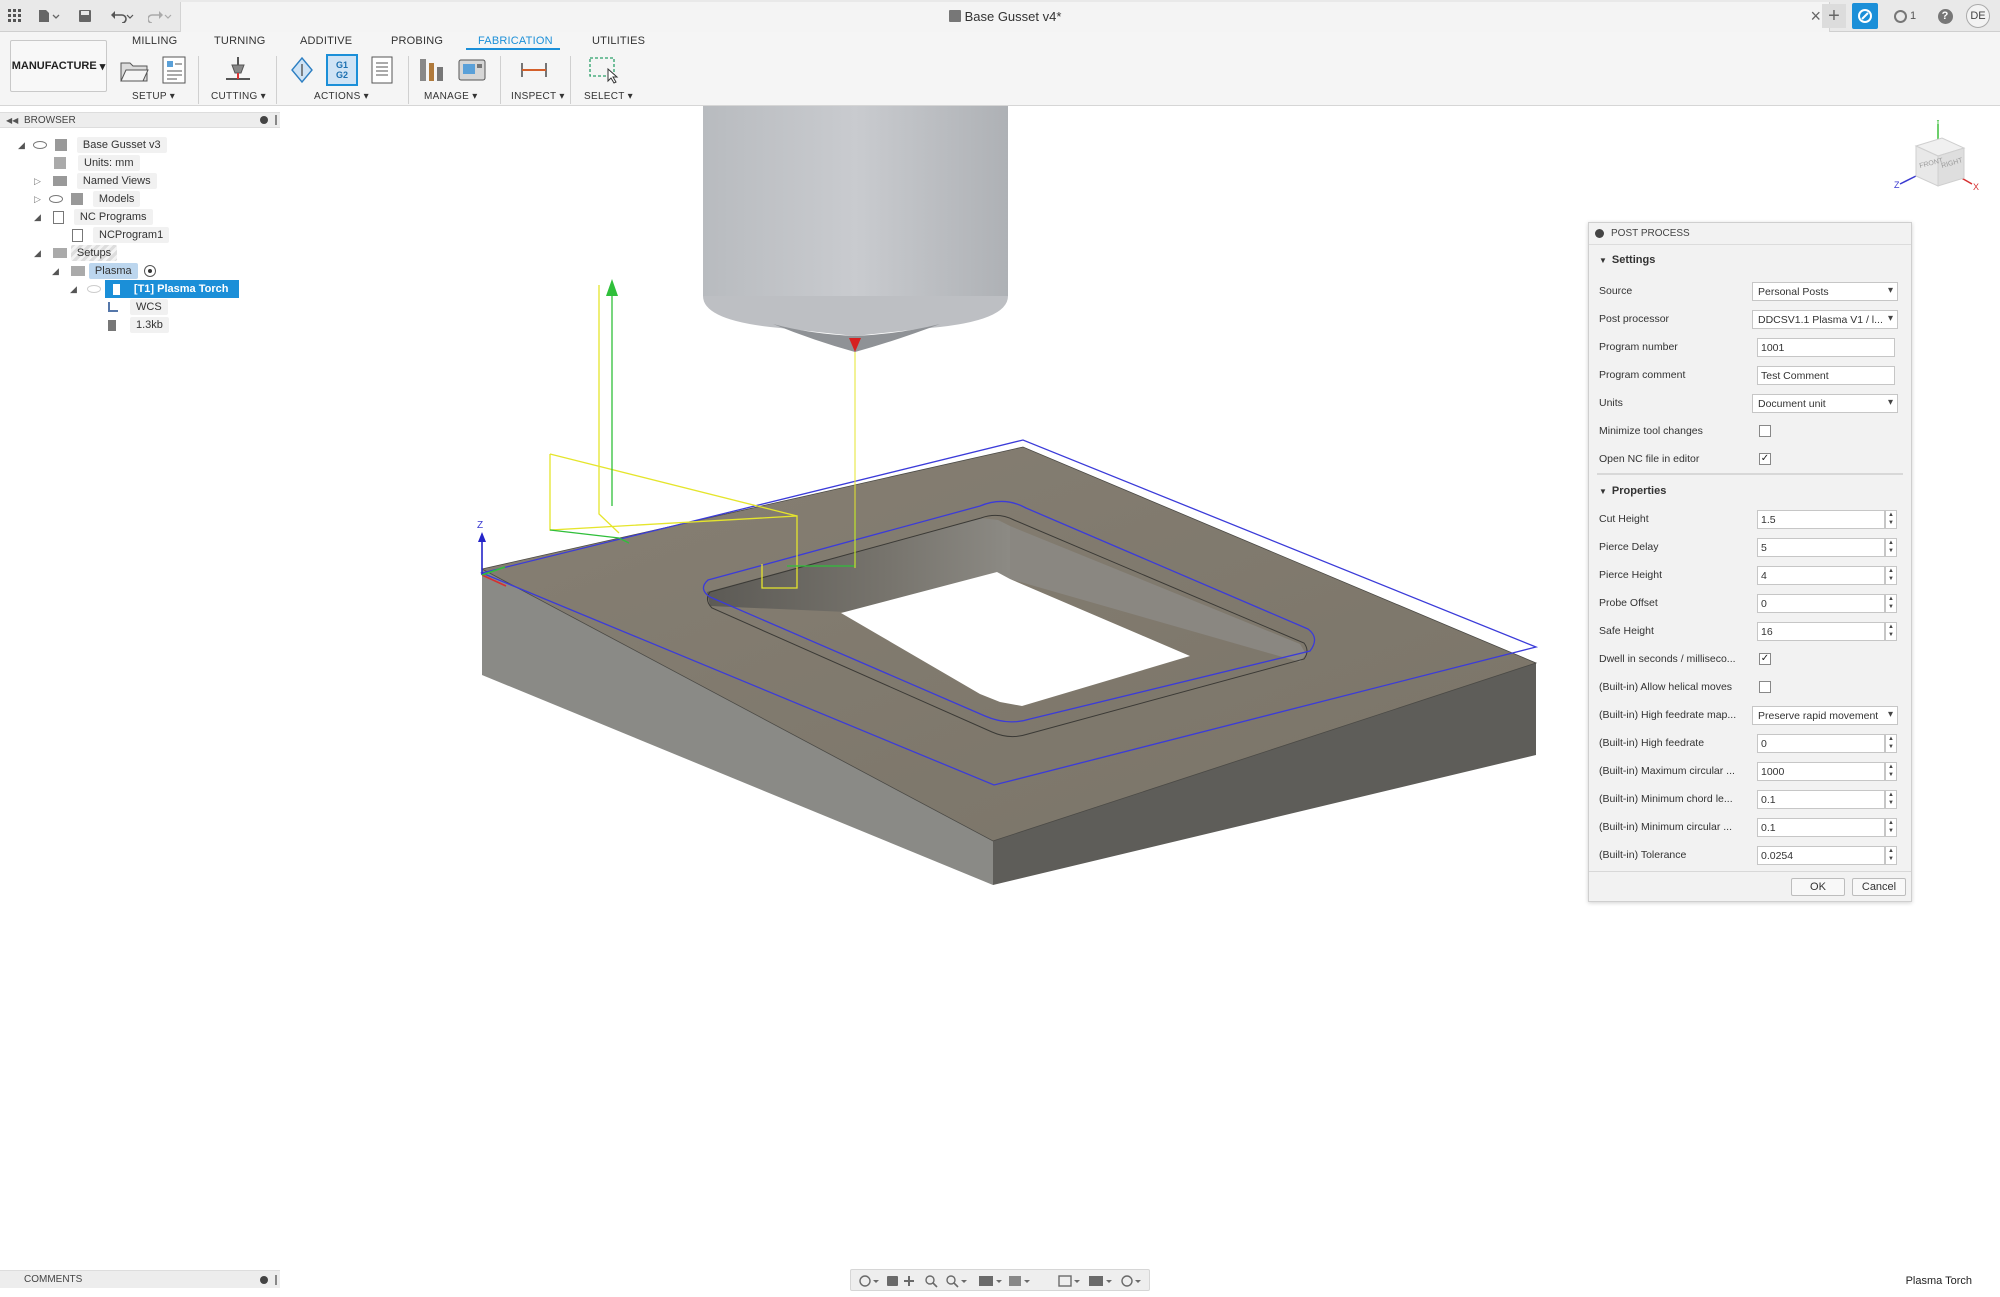 The height and width of the screenshot is (1297, 2000). I want to click on cutting-group-label: CUTTING ▾, so click(238, 96).